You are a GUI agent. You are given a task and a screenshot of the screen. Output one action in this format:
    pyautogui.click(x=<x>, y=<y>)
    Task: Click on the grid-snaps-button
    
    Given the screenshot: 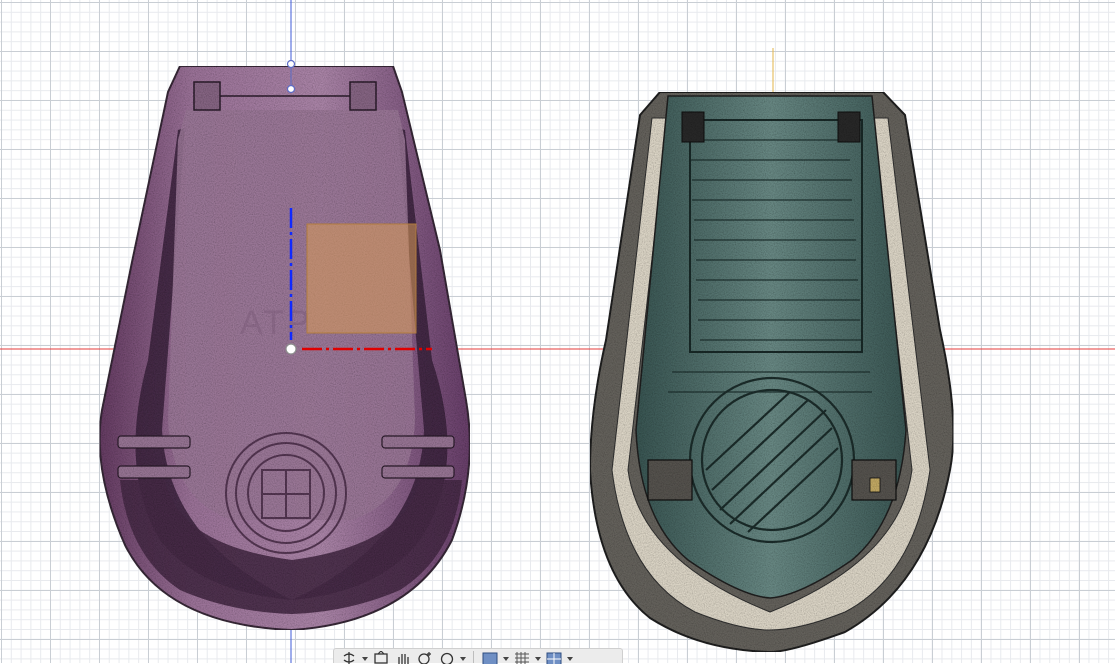 What is the action you would take?
    pyautogui.click(x=522, y=656)
    